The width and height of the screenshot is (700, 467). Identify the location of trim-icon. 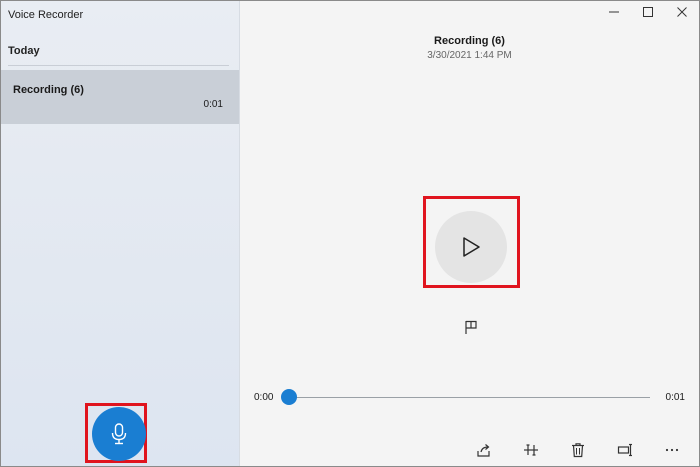
(531, 450).